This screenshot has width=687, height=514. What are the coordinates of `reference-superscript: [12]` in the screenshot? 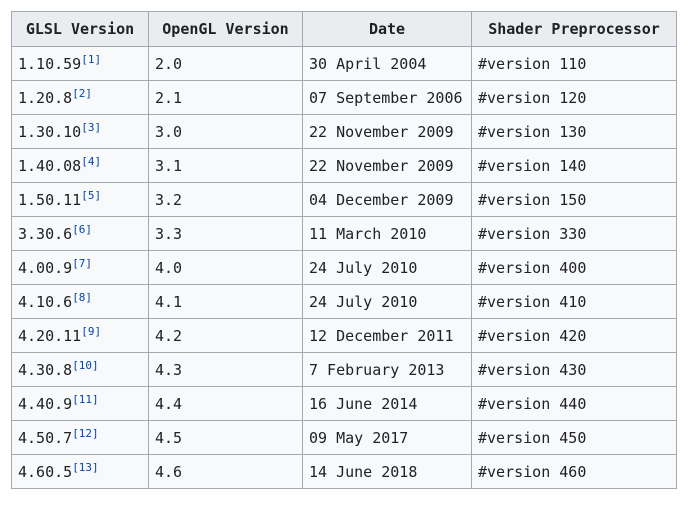 It's located at (85, 433).